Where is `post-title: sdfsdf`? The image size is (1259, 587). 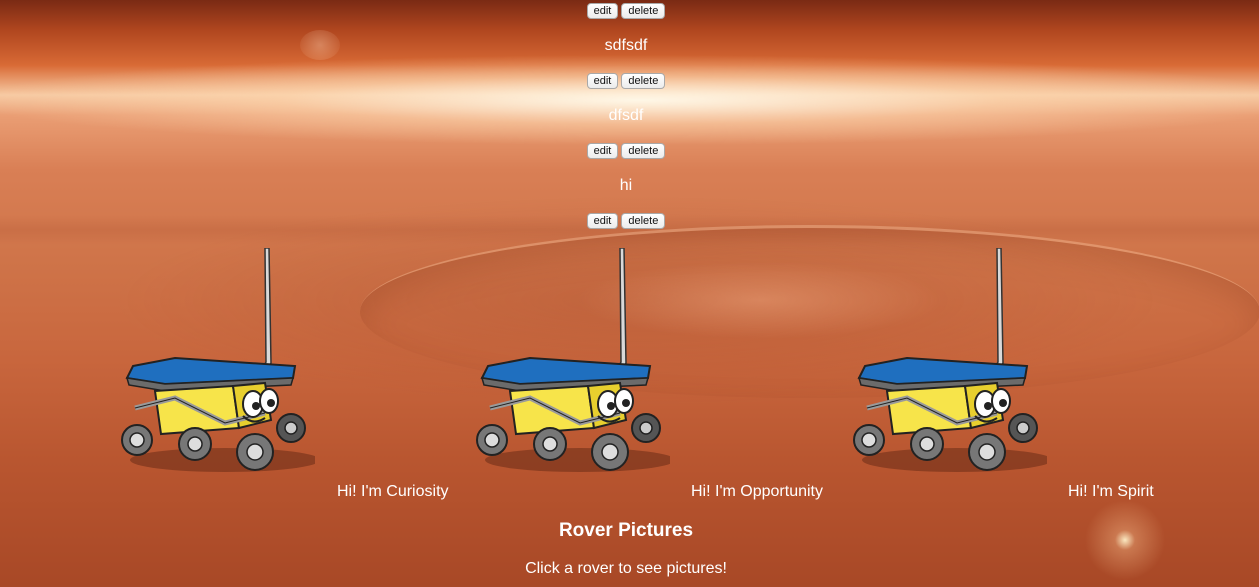
post-title: sdfsdf is located at coordinates (626, 45).